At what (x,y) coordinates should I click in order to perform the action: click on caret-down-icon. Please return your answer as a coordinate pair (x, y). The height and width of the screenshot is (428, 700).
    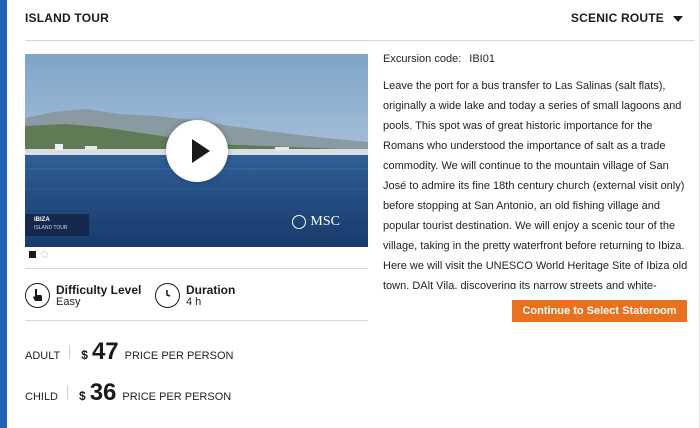
    Looking at the image, I should click on (678, 18).